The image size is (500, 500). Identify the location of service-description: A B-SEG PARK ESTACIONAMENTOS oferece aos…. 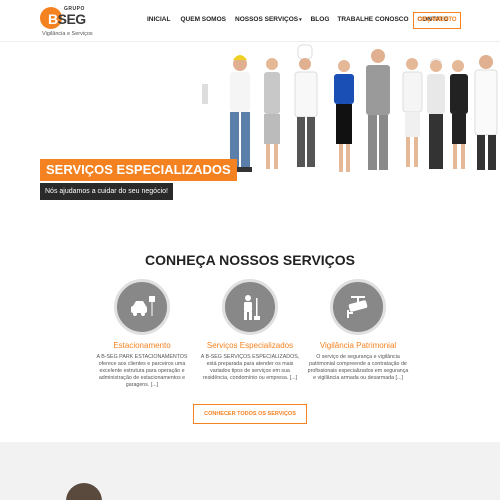
(142, 371).